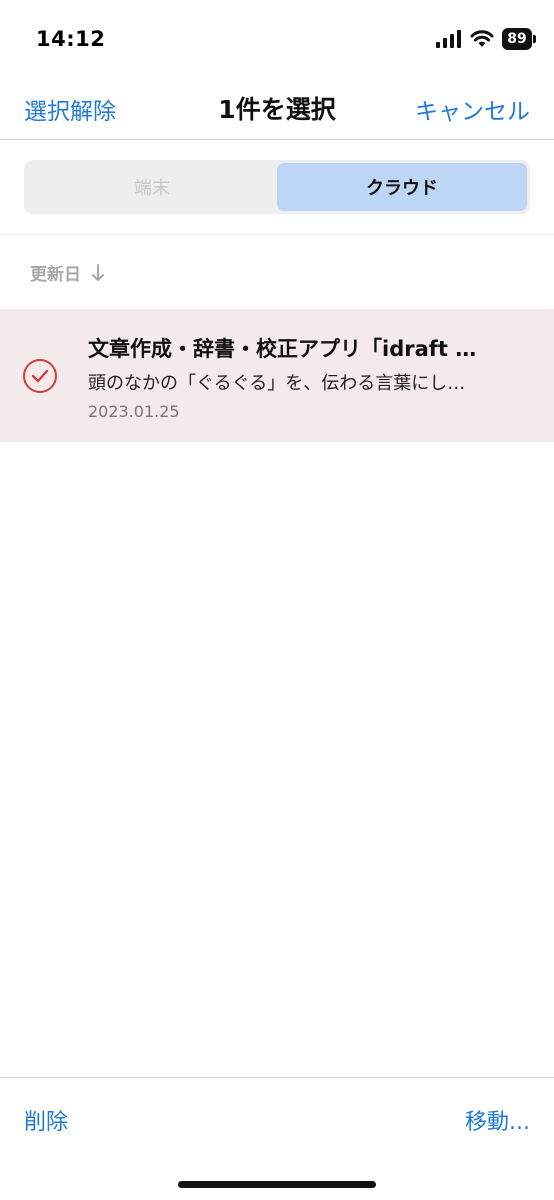 This screenshot has width=554, height=1200. Describe the element at coordinates (70, 109) in the screenshot. I see `deselect-button: 選択解除` at that location.